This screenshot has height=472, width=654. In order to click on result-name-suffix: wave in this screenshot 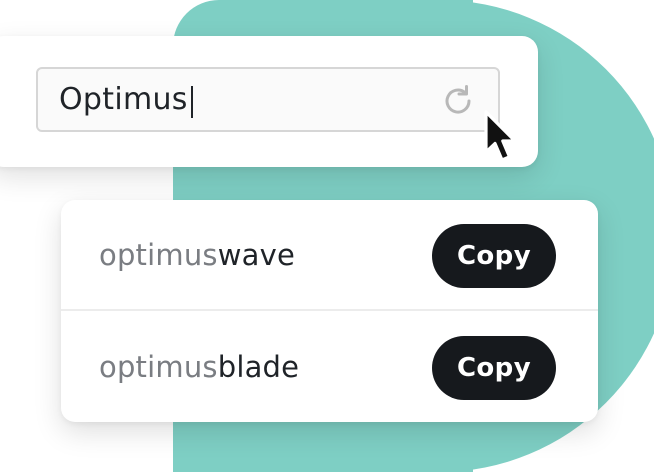, I will do `click(256, 254)`.